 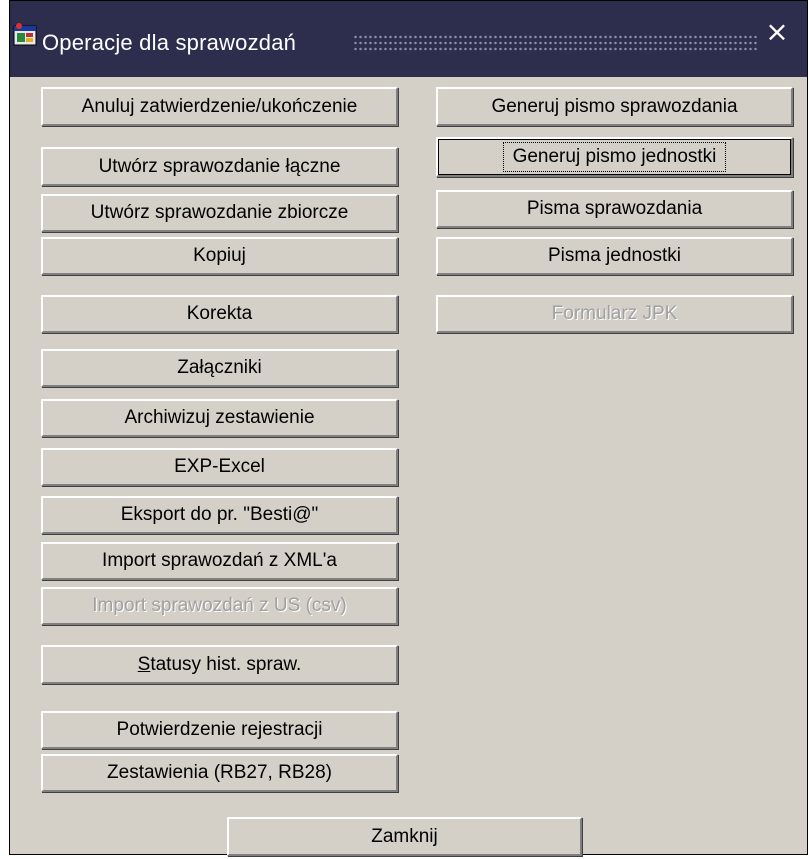 I want to click on attachments-button: Załączniki, so click(x=219, y=368).